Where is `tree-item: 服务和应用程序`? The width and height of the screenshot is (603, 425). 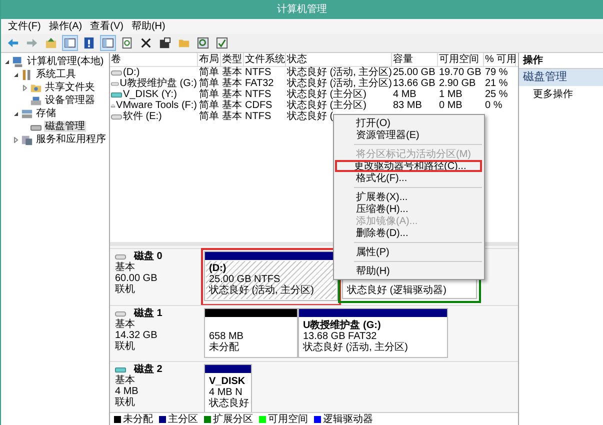 tree-item: 服务和应用程序 is located at coordinates (71, 139).